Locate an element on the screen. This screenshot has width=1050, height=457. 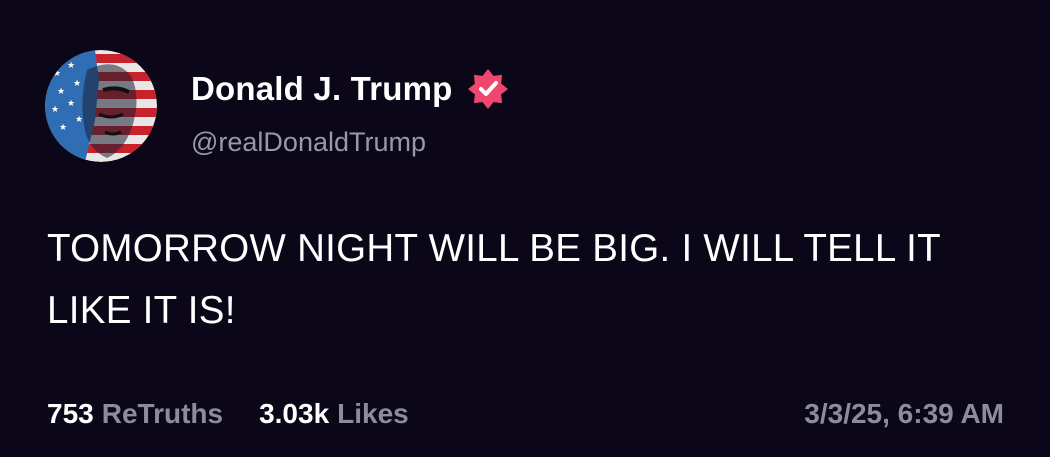
flag-portrait-avatar: ★★ ★★ ★★ ★★ is located at coordinates (101, 106).